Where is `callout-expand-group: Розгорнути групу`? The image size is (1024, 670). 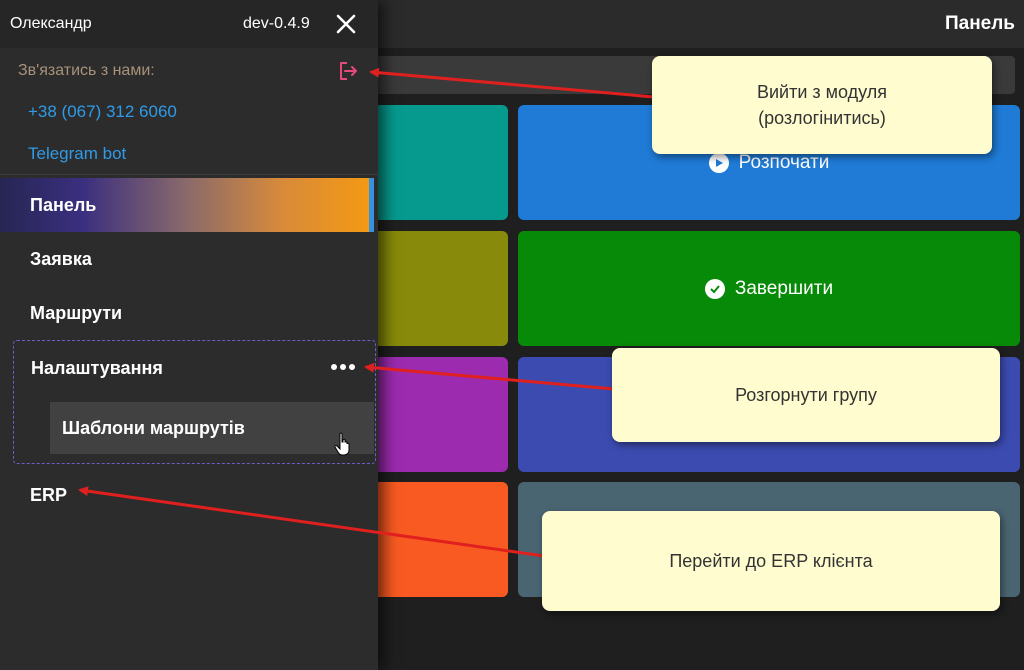
callout-expand-group: Розгорнути групу is located at coordinates (806, 395).